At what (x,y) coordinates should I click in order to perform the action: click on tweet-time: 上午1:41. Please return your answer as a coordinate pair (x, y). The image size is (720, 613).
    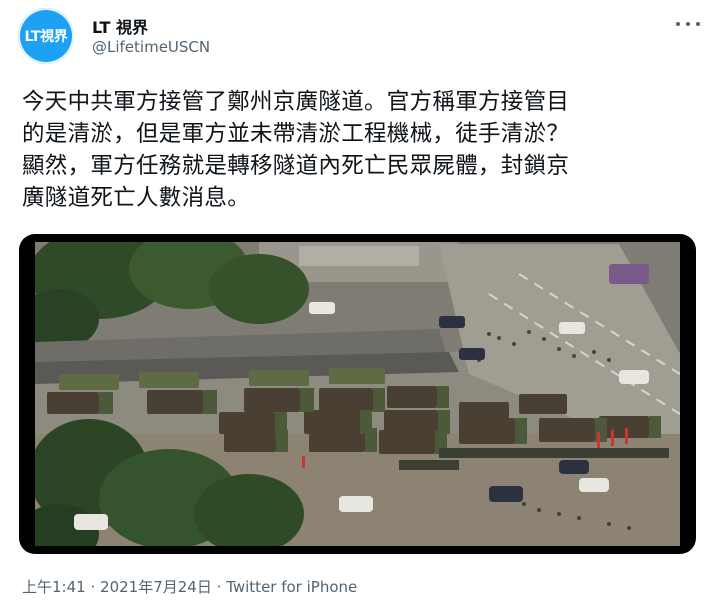
    Looking at the image, I should click on (54, 587).